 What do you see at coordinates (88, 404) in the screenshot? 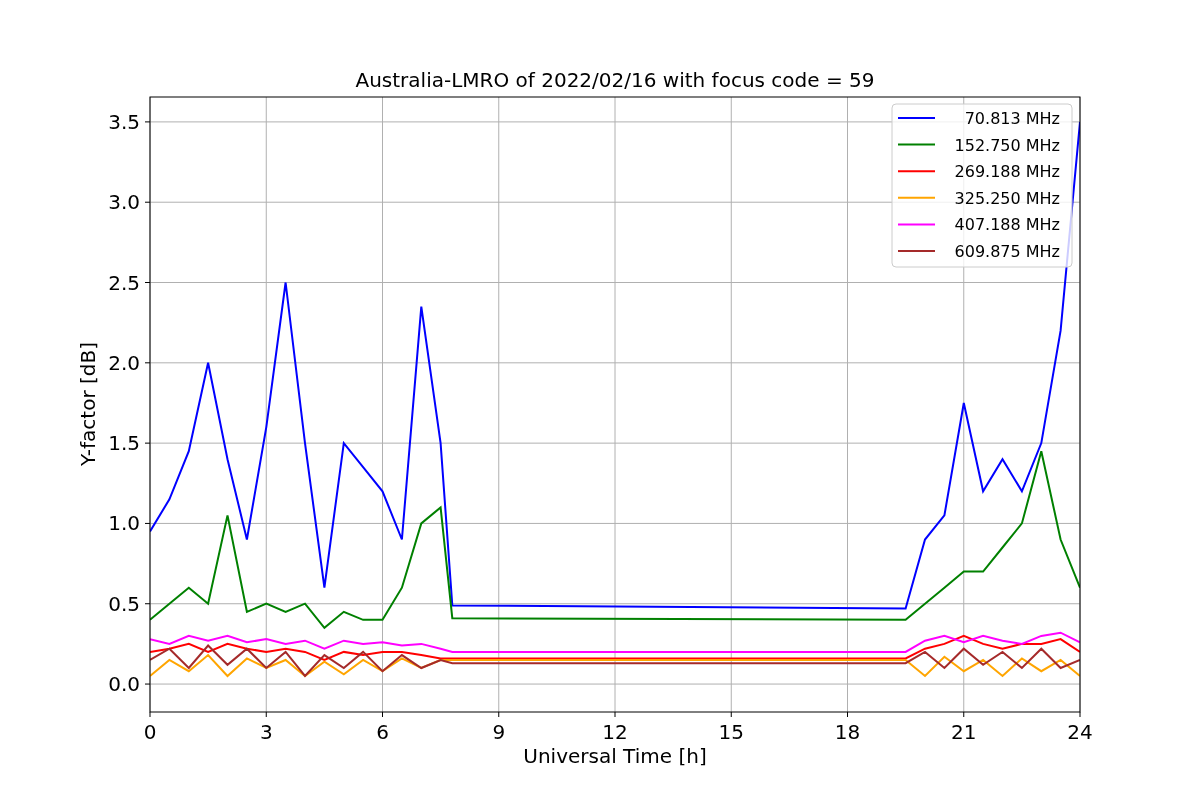
I see `y-axis-label: Y-factor [dB]` at bounding box center [88, 404].